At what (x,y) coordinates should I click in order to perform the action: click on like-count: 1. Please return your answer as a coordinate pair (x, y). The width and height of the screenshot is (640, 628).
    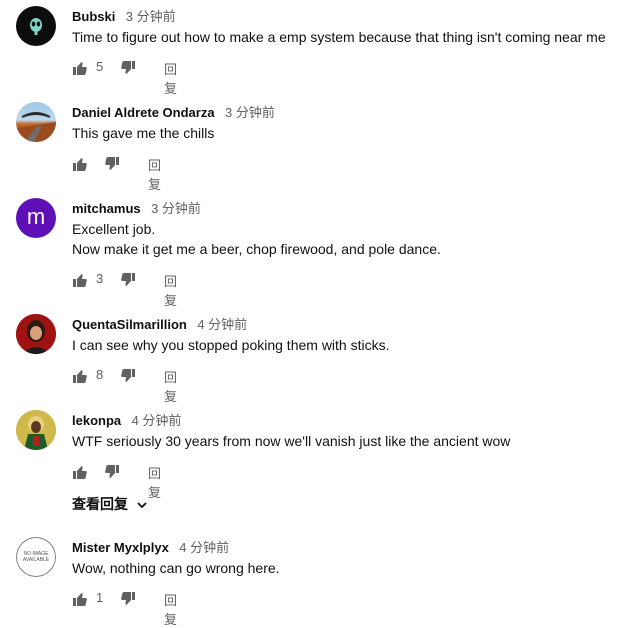
    Looking at the image, I should click on (100, 597).